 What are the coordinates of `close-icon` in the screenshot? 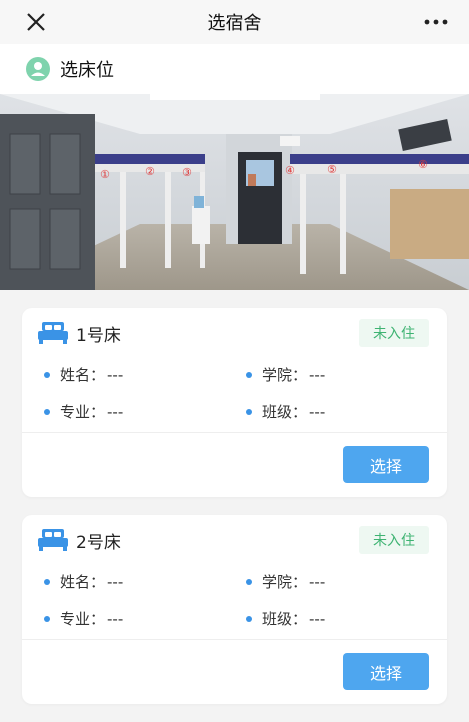 It's located at (36, 22).